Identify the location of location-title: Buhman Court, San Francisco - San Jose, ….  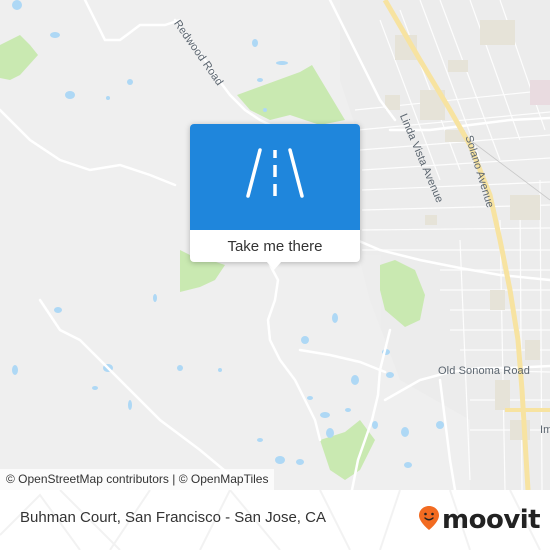
(173, 517).